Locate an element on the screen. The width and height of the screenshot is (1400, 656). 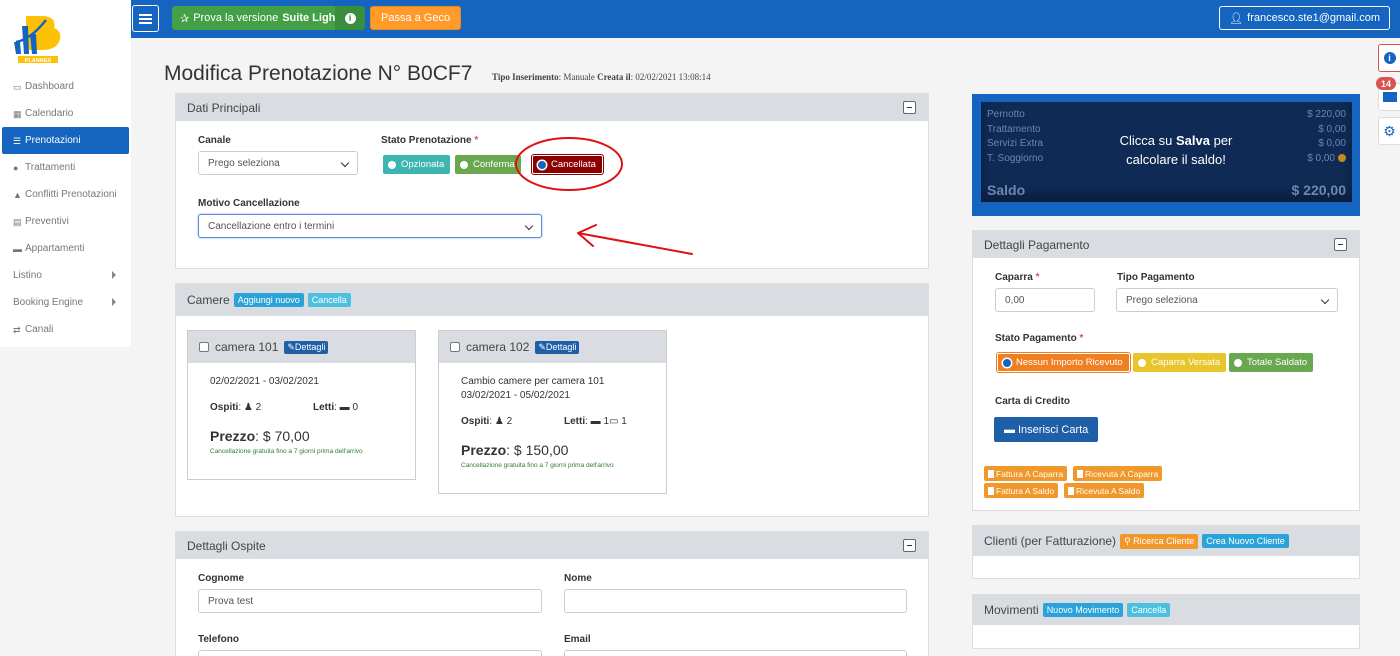
apple-icon: ● is located at coordinates (16, 167).